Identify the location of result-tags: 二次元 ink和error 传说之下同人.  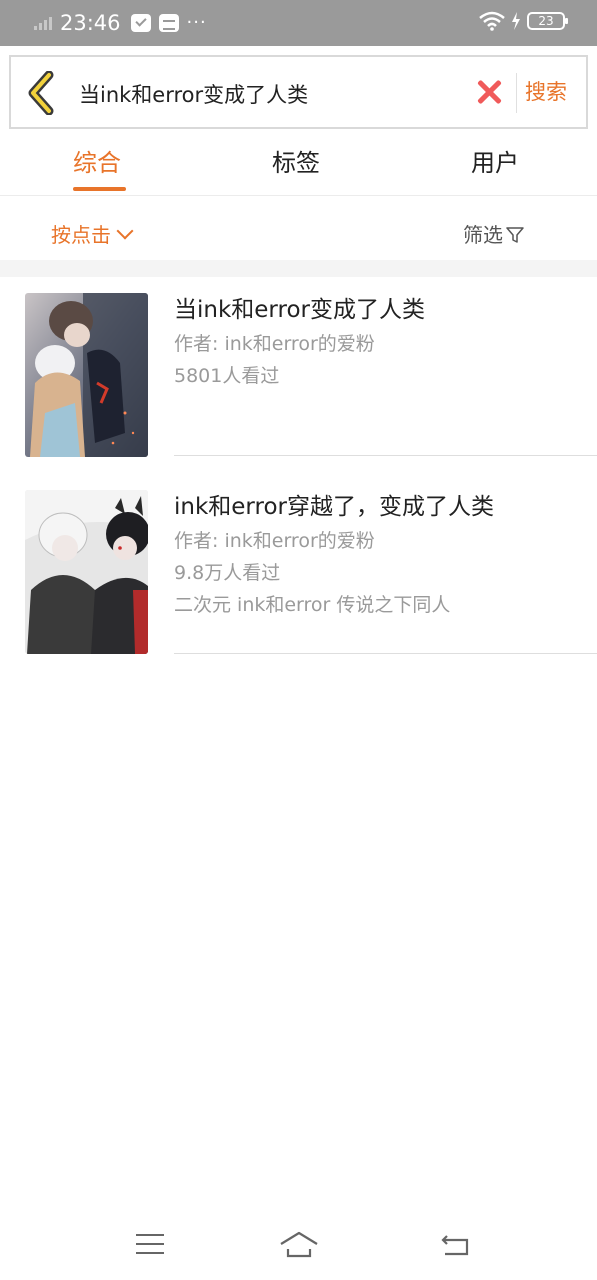
(312, 605).